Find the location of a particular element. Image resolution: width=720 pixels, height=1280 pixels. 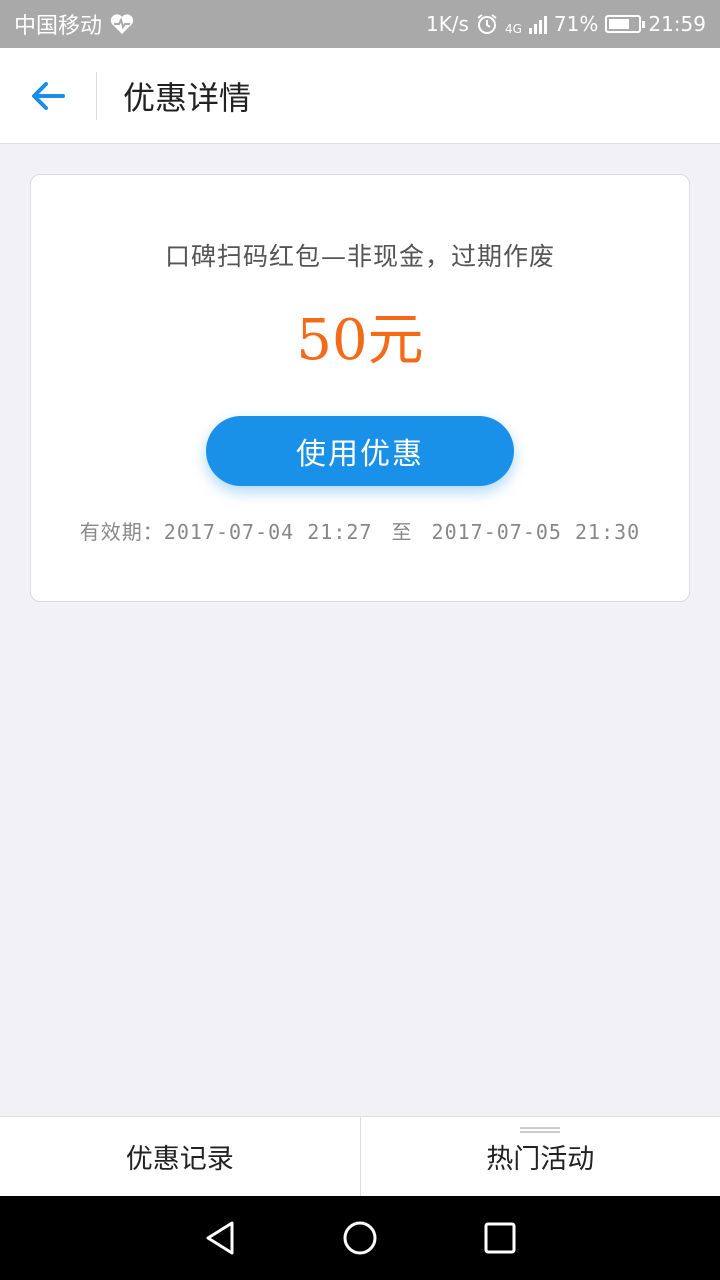

tab-hot-activities: 热门活动 is located at coordinates (539, 1156).